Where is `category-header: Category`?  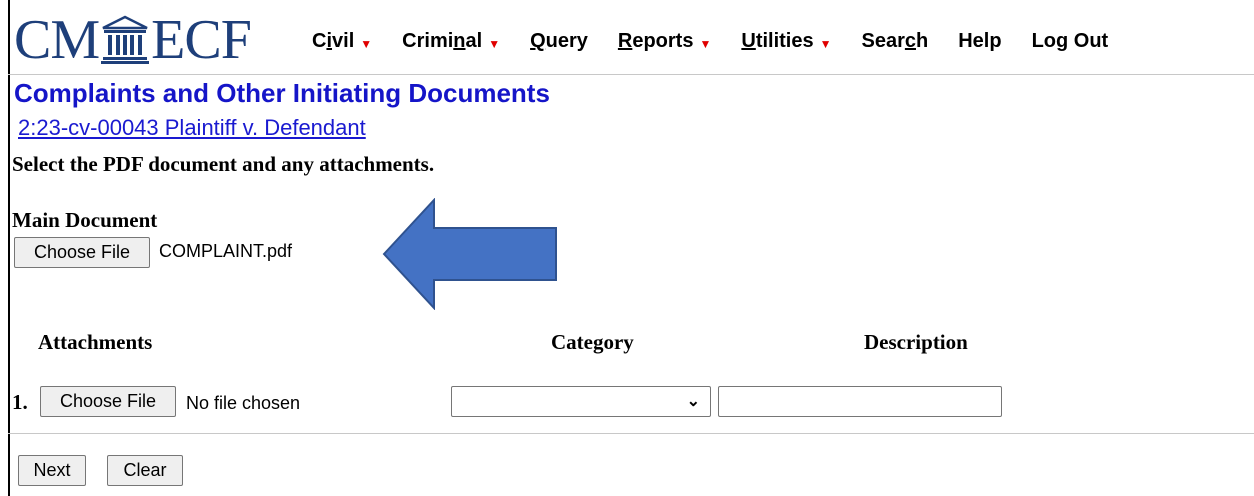 category-header: Category is located at coordinates (592, 342).